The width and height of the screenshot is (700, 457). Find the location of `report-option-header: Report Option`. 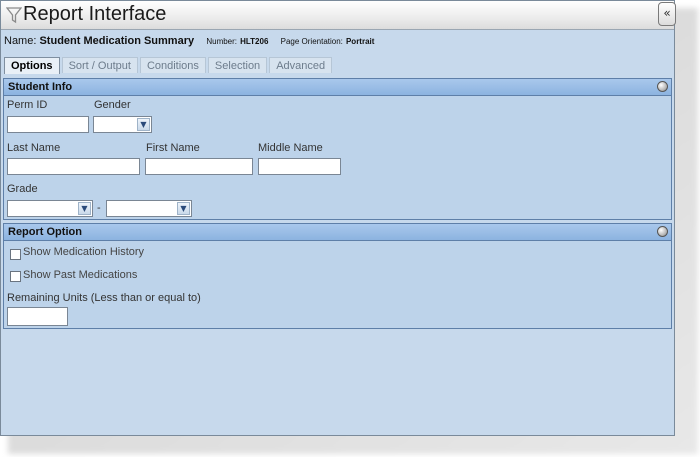

report-option-header: Report Option is located at coordinates (337, 232).